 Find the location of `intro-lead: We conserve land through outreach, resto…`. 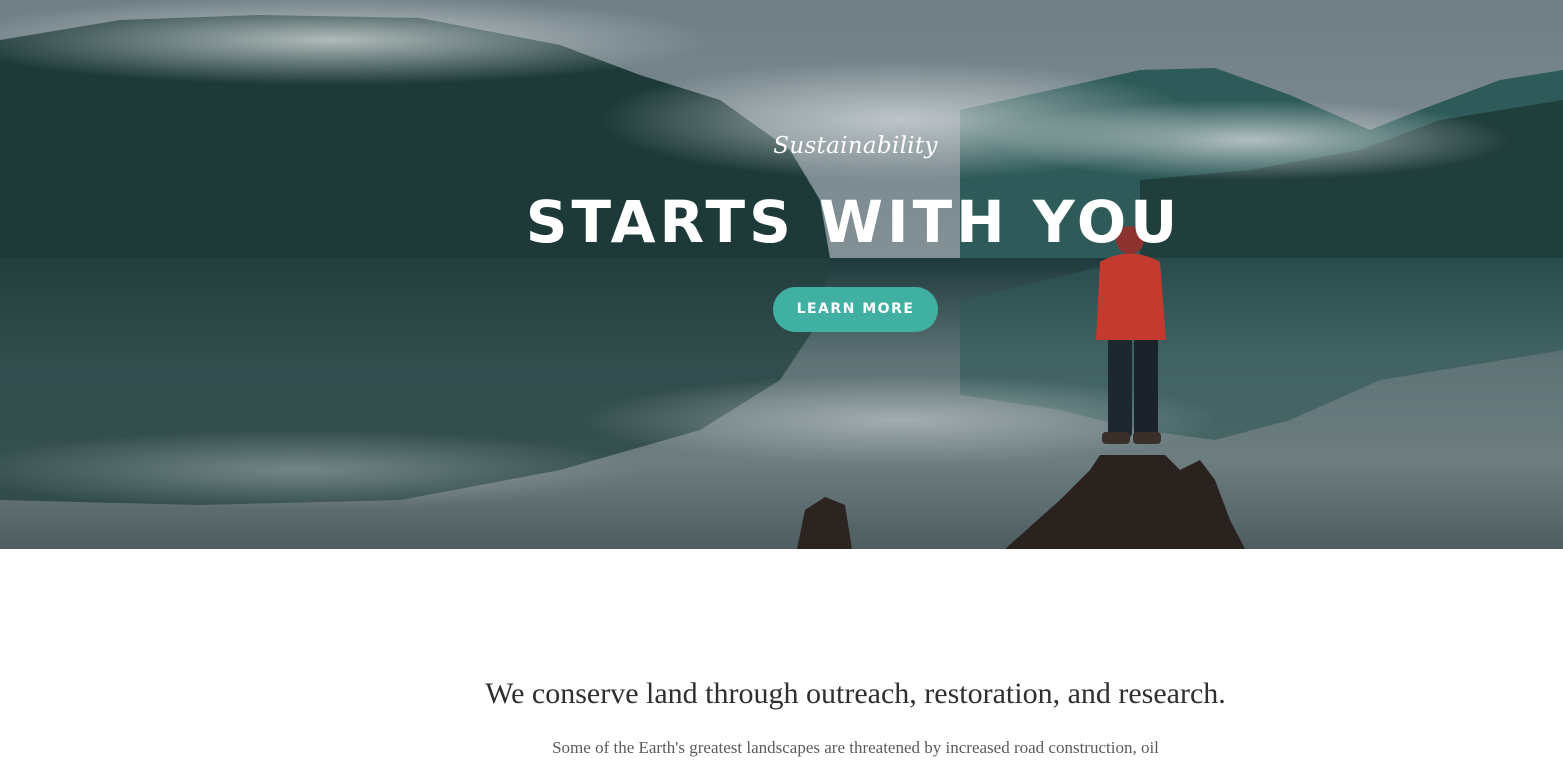

intro-lead: We conserve land through outreach, resto… is located at coordinates (855, 693).